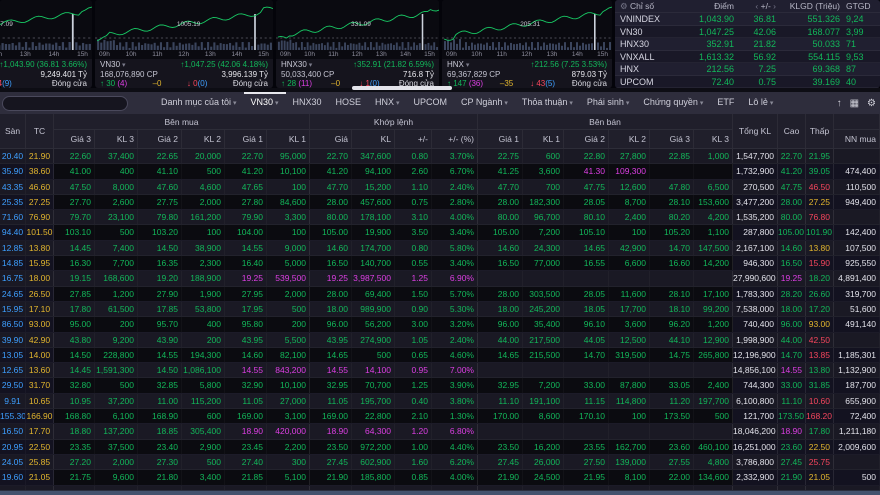 Image resolution: width=880 pixels, height=495 pixels. I want to click on tab-danh-mục-của-tôi: Danh mục của tôi ▾, so click(199, 103).